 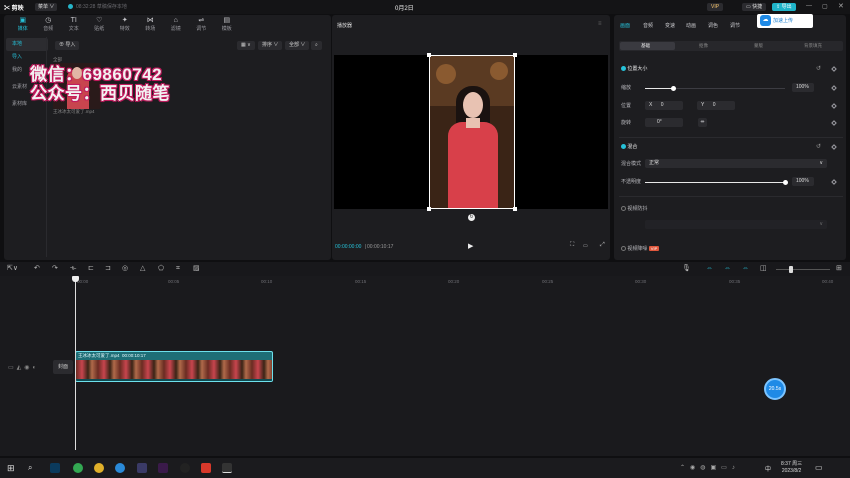 What do you see at coordinates (768, 468) in the screenshot?
I see `ime-indicator: 中` at bounding box center [768, 468].